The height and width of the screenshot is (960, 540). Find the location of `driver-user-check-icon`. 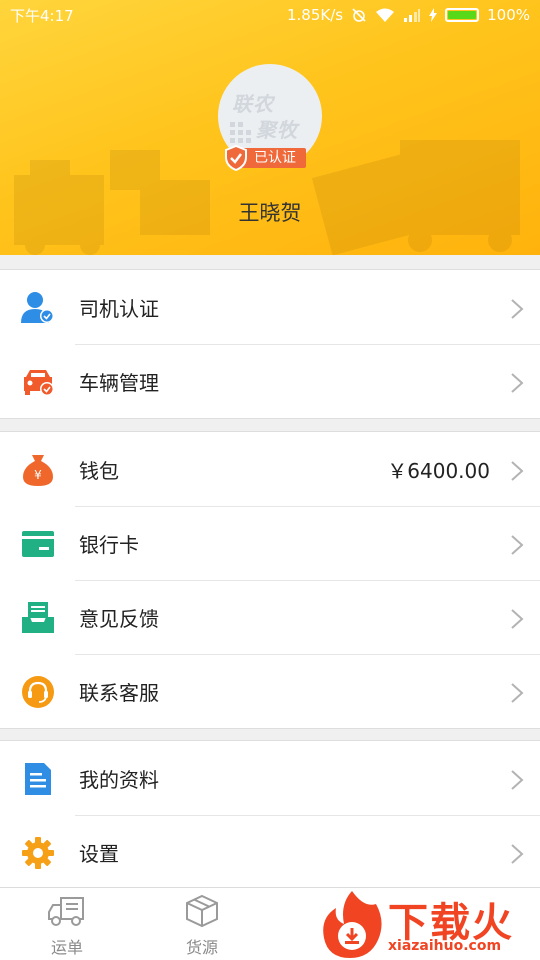

driver-user-check-icon is located at coordinates (37, 307).